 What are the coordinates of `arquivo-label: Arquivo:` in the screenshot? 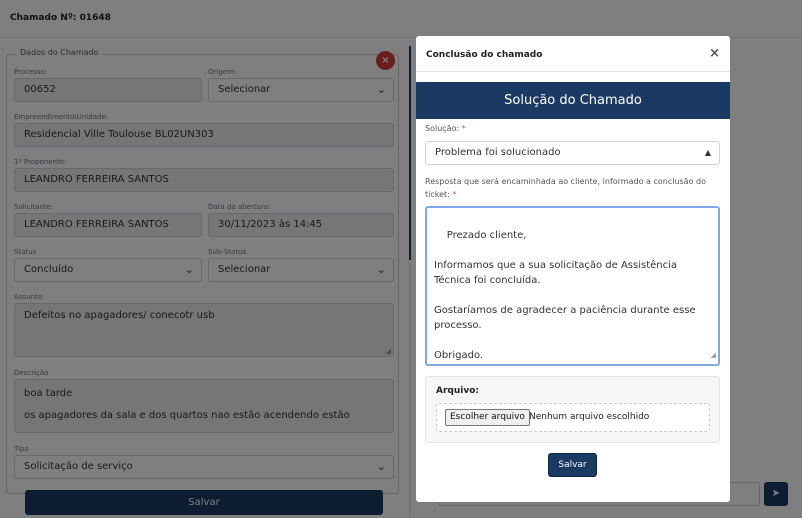 It's located at (457, 391).